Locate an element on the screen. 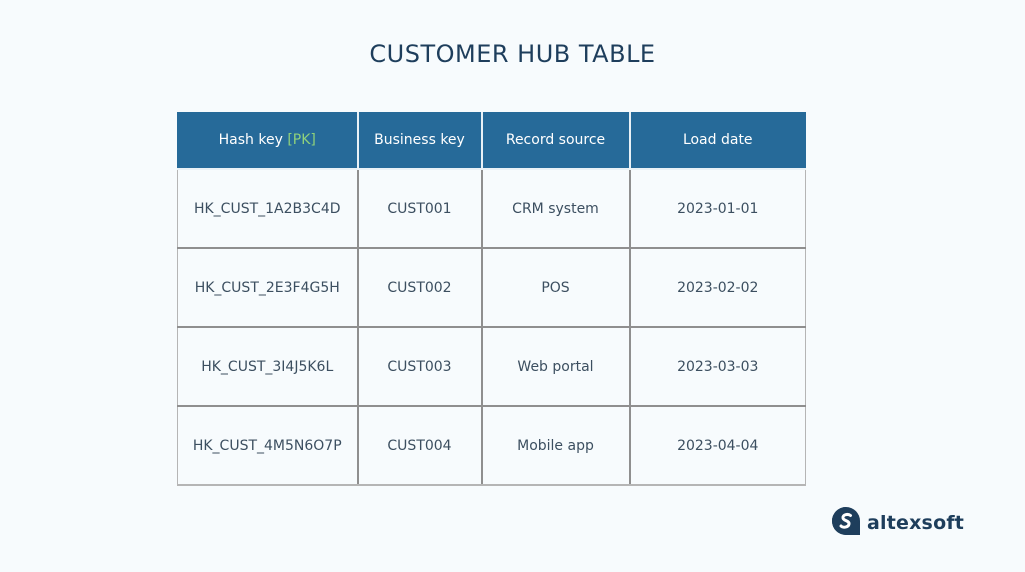 This screenshot has width=1025, height=572. altexsoft-logo: altexsoft is located at coordinates (897, 521).